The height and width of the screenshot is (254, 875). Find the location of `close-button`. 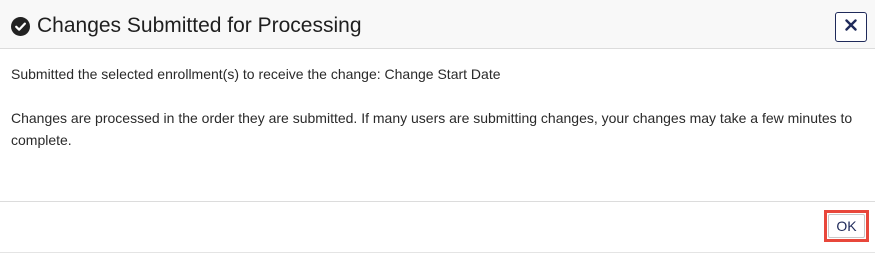

close-button is located at coordinates (851, 27).